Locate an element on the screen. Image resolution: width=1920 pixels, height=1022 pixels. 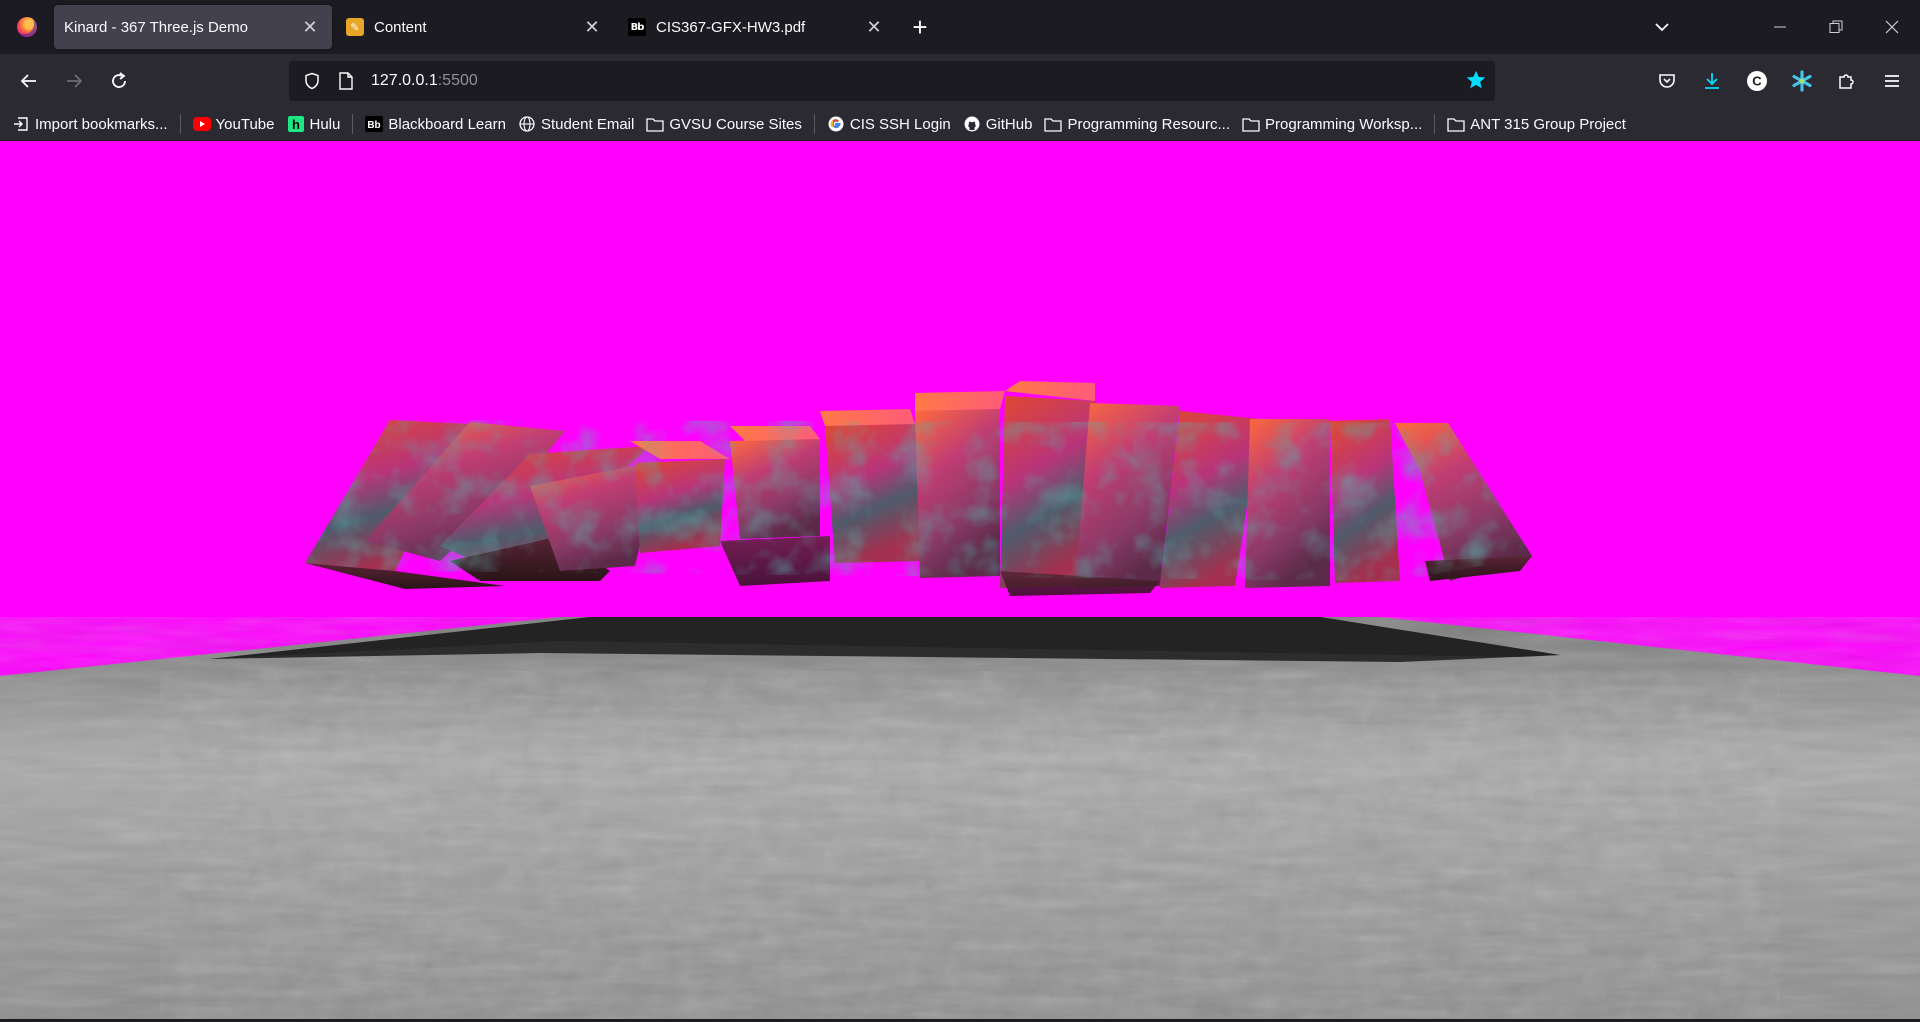
app-menu-button is located at coordinates (1891, 81).